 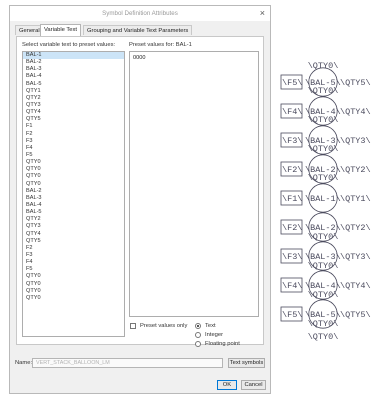 What do you see at coordinates (323, 66) in the screenshot?
I see `top-qty-label: \QTY0\` at bounding box center [323, 66].